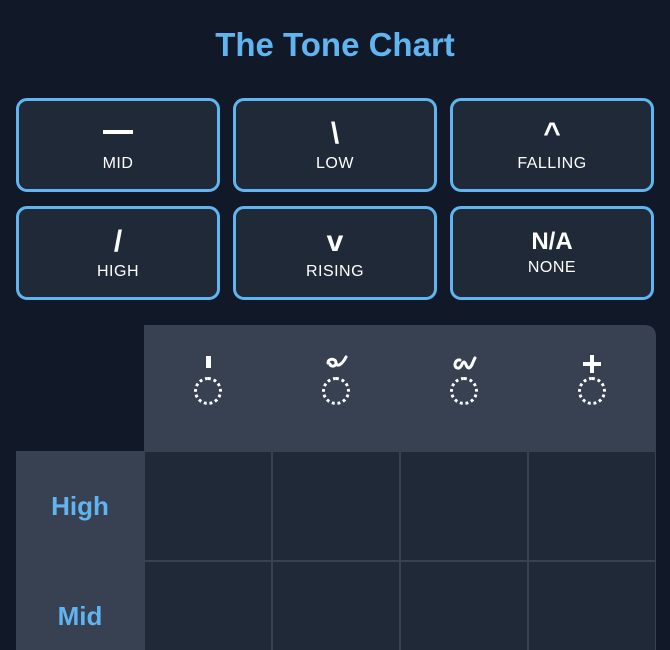 The image size is (670, 650). What do you see at coordinates (592, 506) in the screenshot?
I see `table-cell-high-mai-chattawa` at bounding box center [592, 506].